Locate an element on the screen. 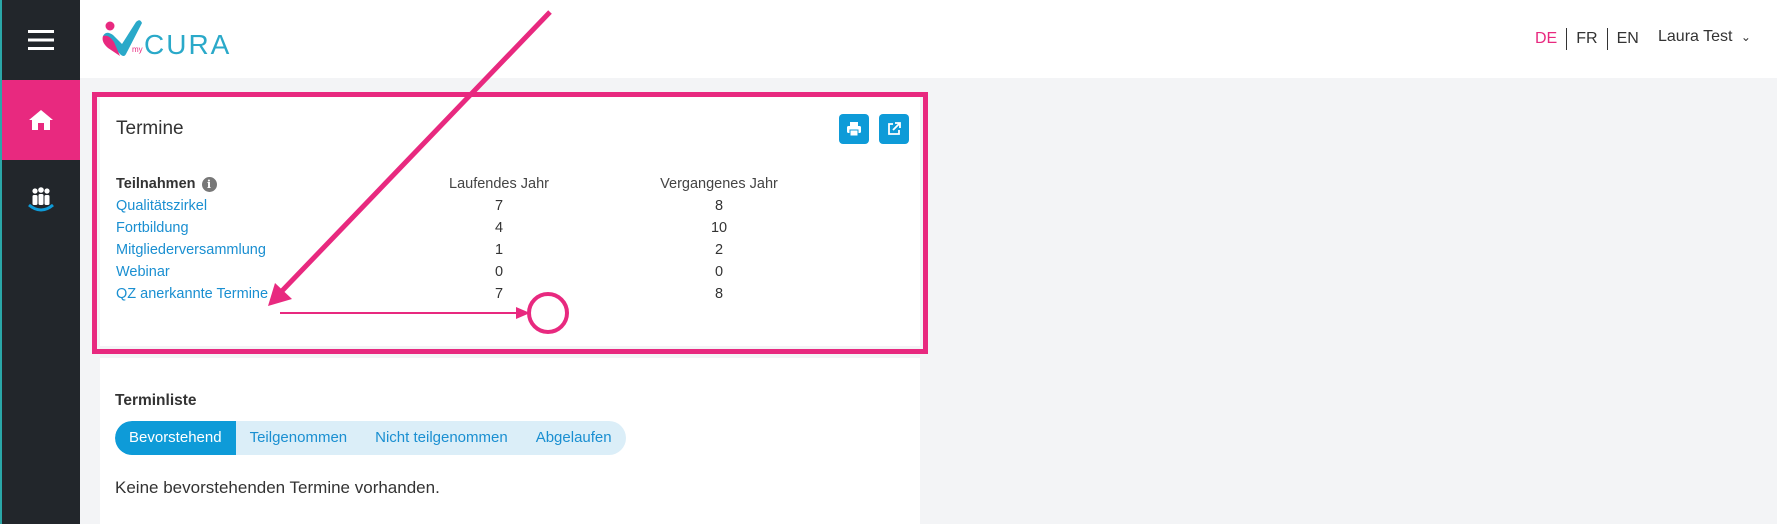  row-label-link: Mitgliederversammlung is located at coordinates (191, 250).